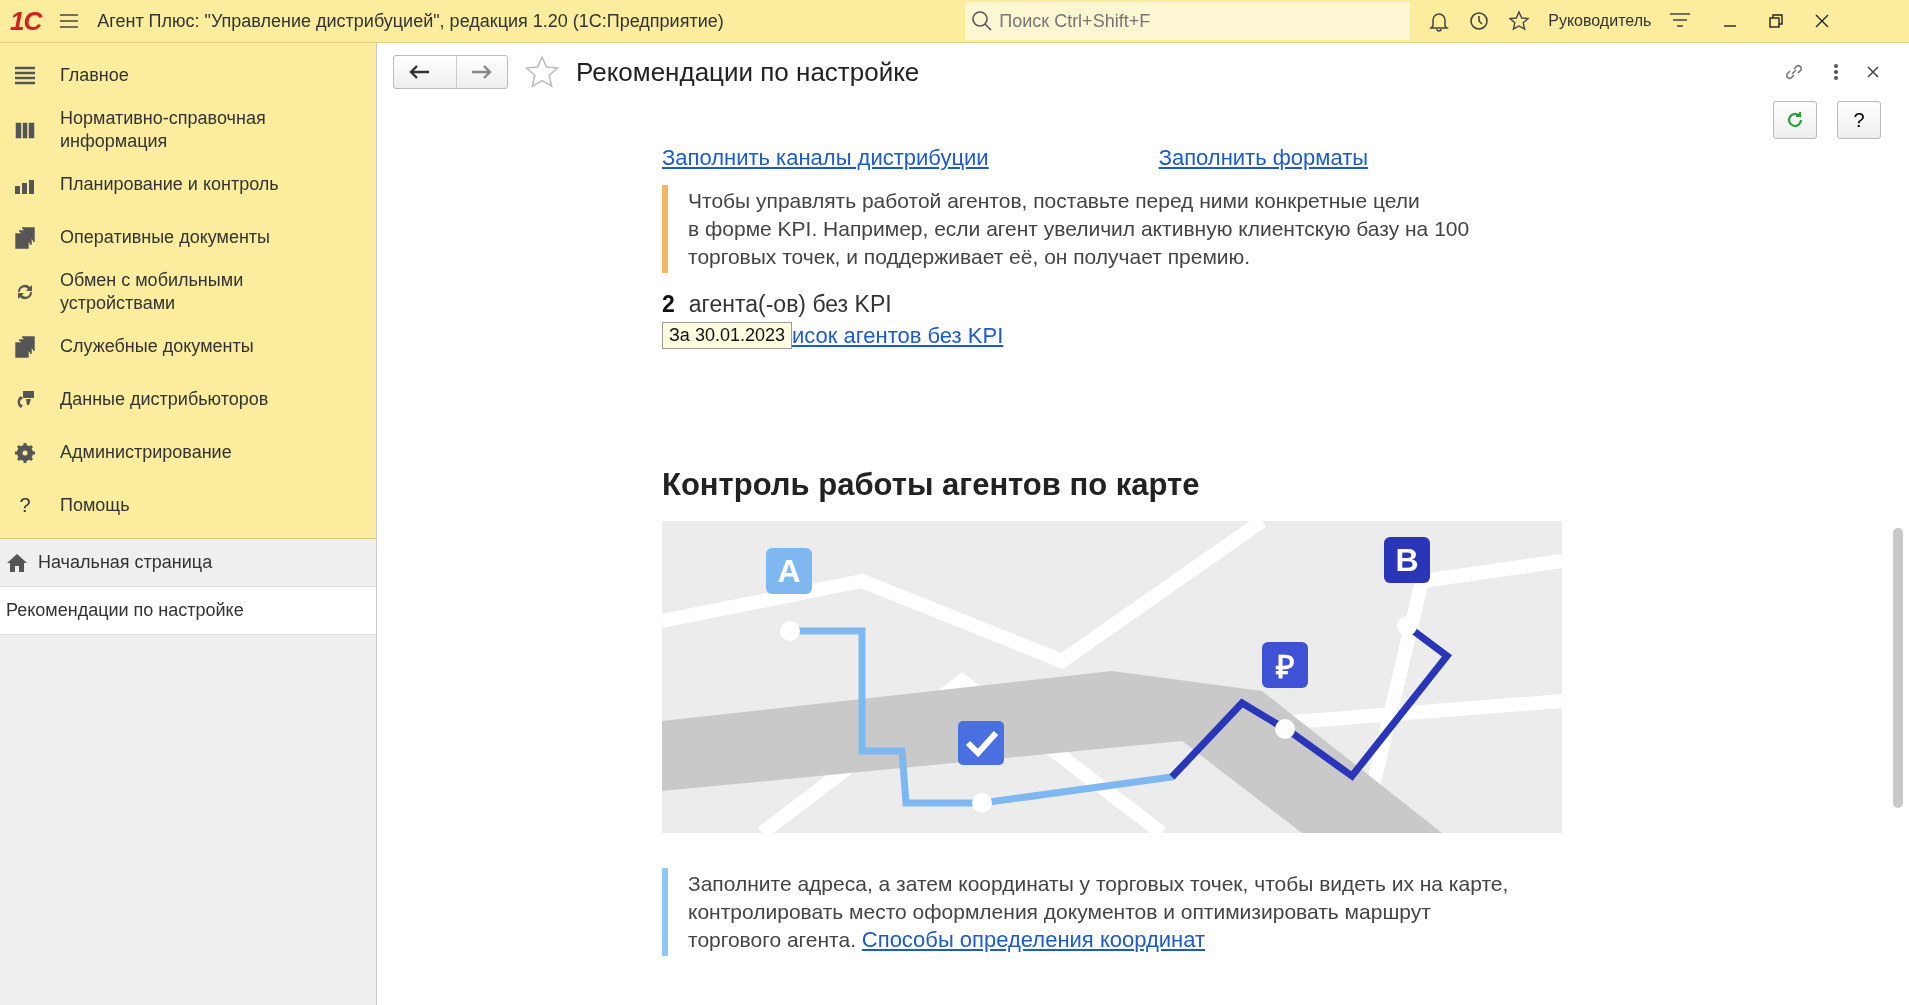  What do you see at coordinates (188, 130) in the screenshot?
I see `sidebar-item: Нормативно-справочная информация` at bounding box center [188, 130].